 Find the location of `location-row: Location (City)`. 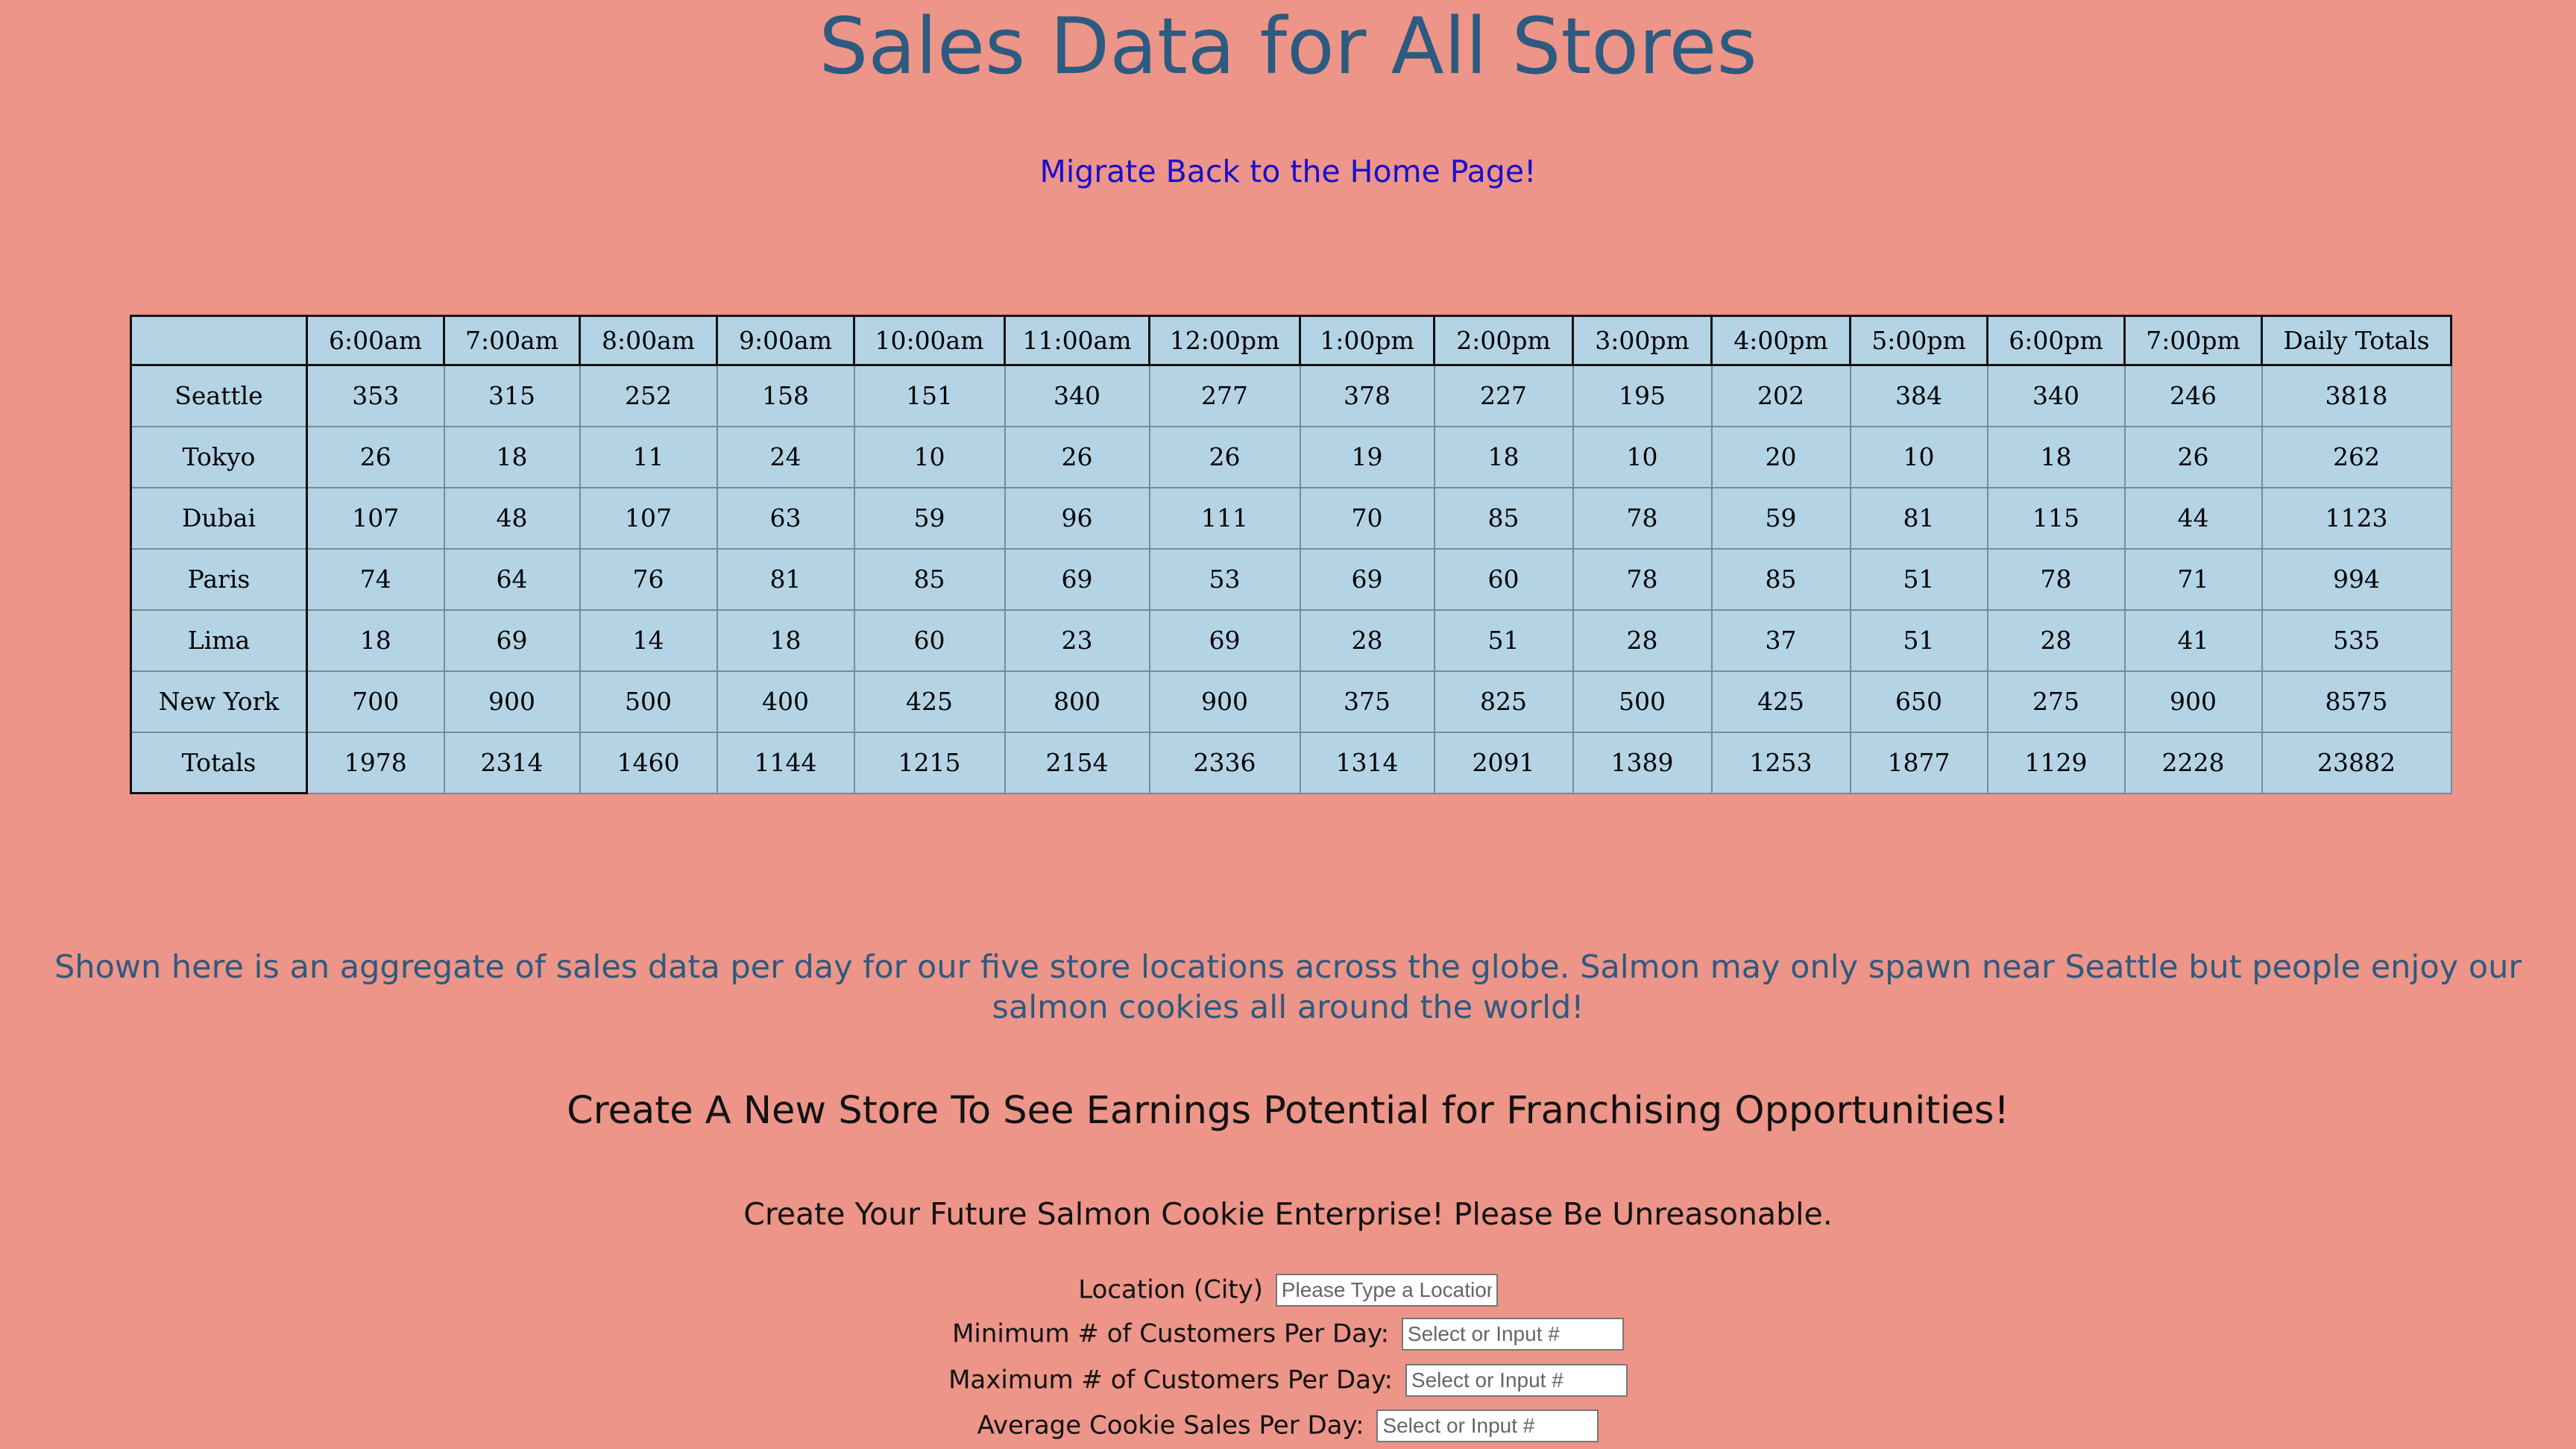

location-row: Location (City) is located at coordinates (1288, 1289).